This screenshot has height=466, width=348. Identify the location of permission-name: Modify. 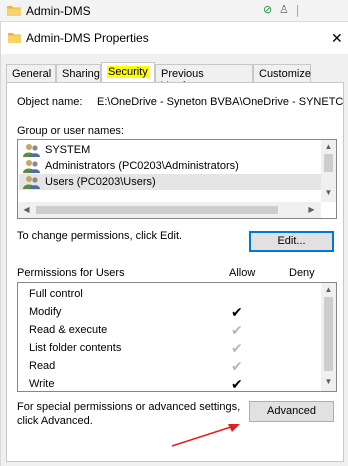
(45, 312).